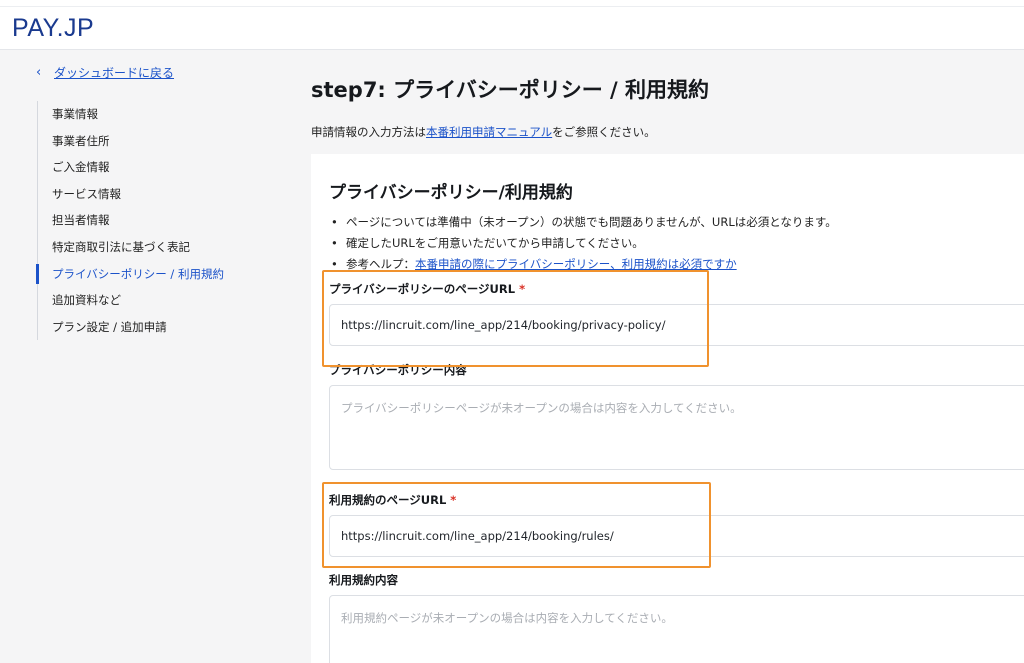 This screenshot has height=663, width=1024. Describe the element at coordinates (676, 427) in the screenshot. I see `privacy-content-textarea: プライバシーポリシーページが未オープンの場合は内容を入力してください。` at that location.